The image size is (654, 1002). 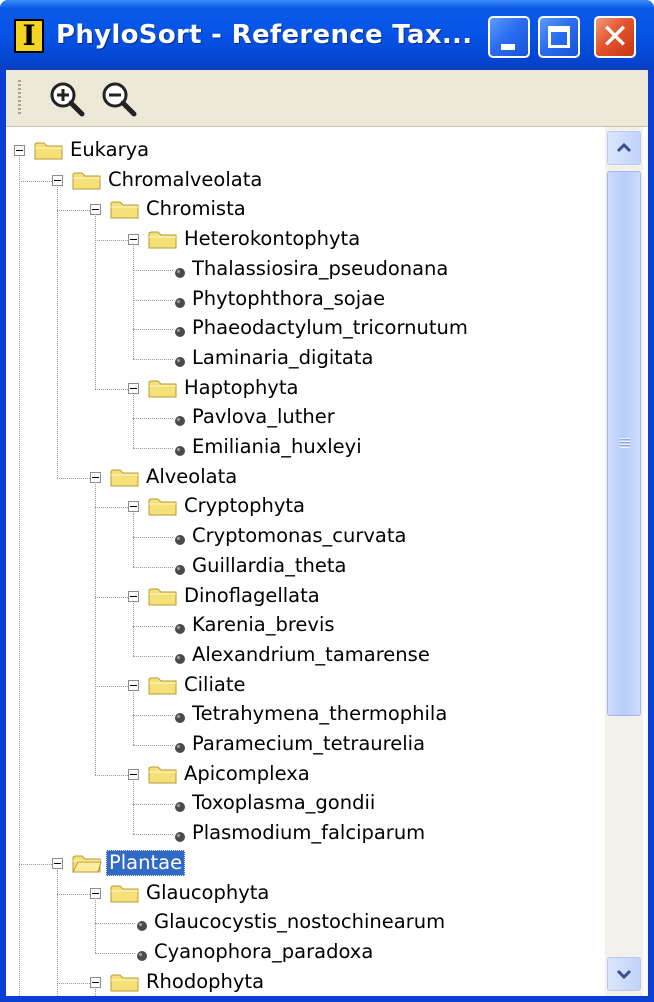 I want to click on tree-node-label: Toxoplasma_gondii, so click(x=284, y=803).